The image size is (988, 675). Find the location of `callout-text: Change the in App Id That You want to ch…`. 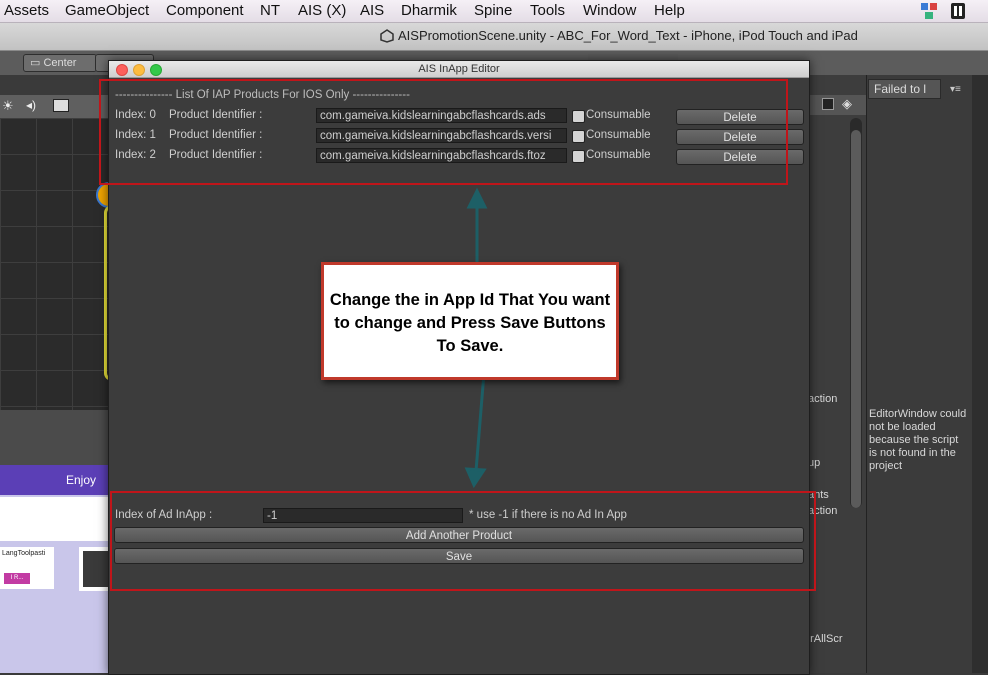

callout-text: Change the in App Id That You want to ch… is located at coordinates (470, 323).